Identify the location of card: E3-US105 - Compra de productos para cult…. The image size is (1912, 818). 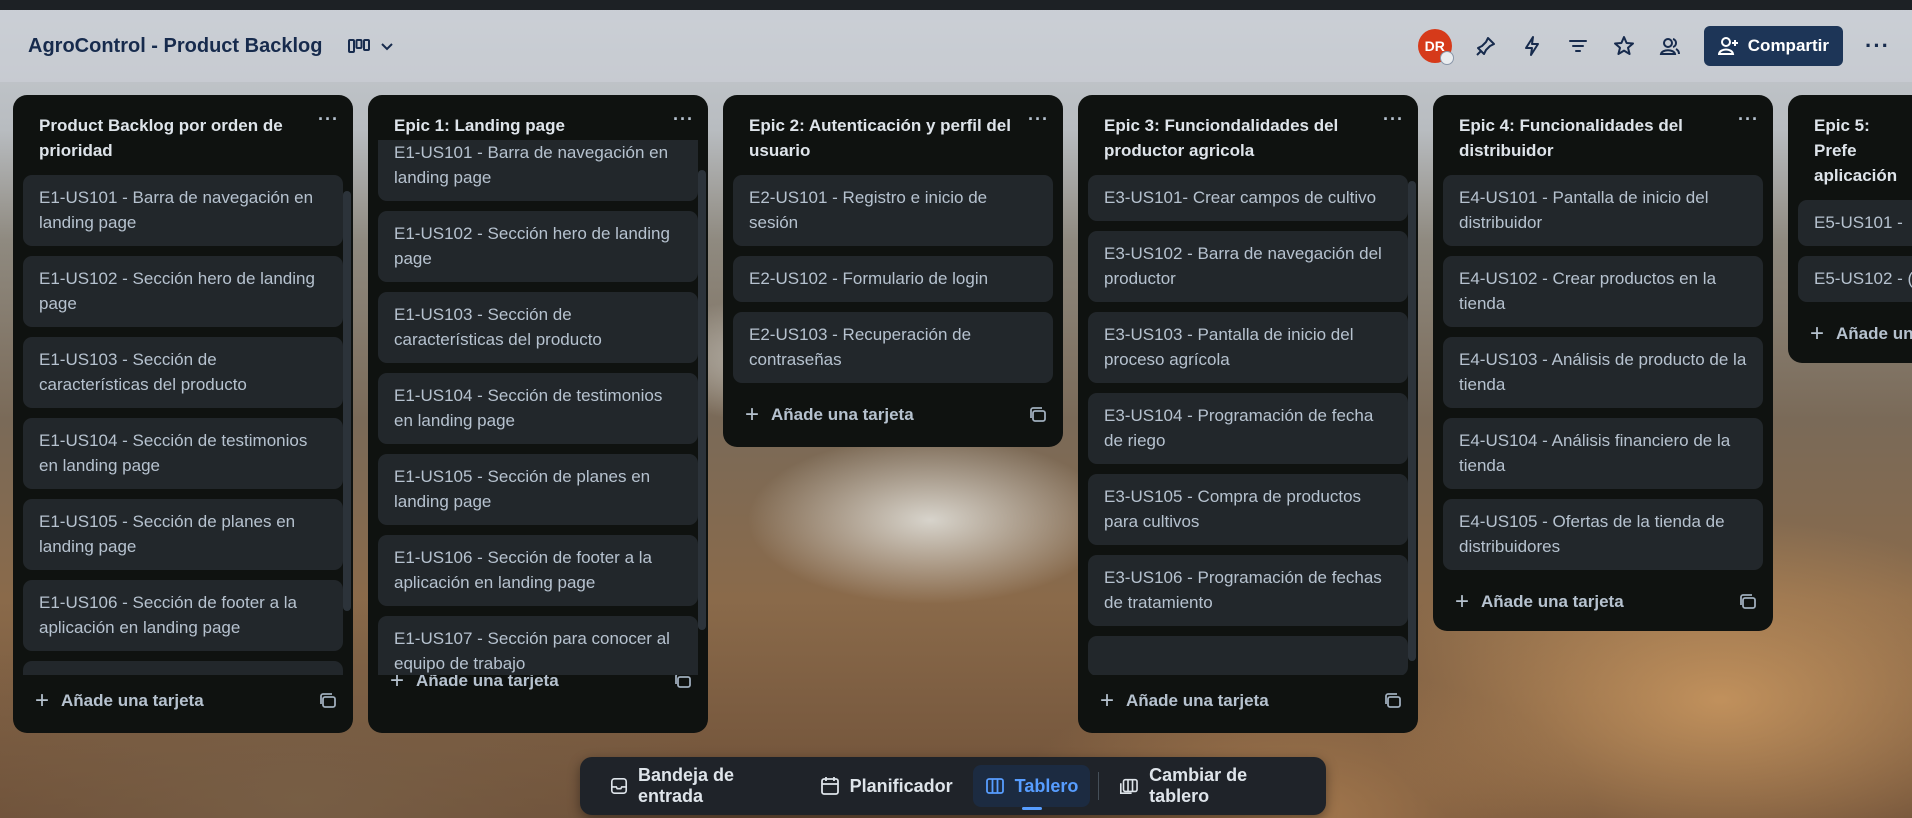
(1248, 509).